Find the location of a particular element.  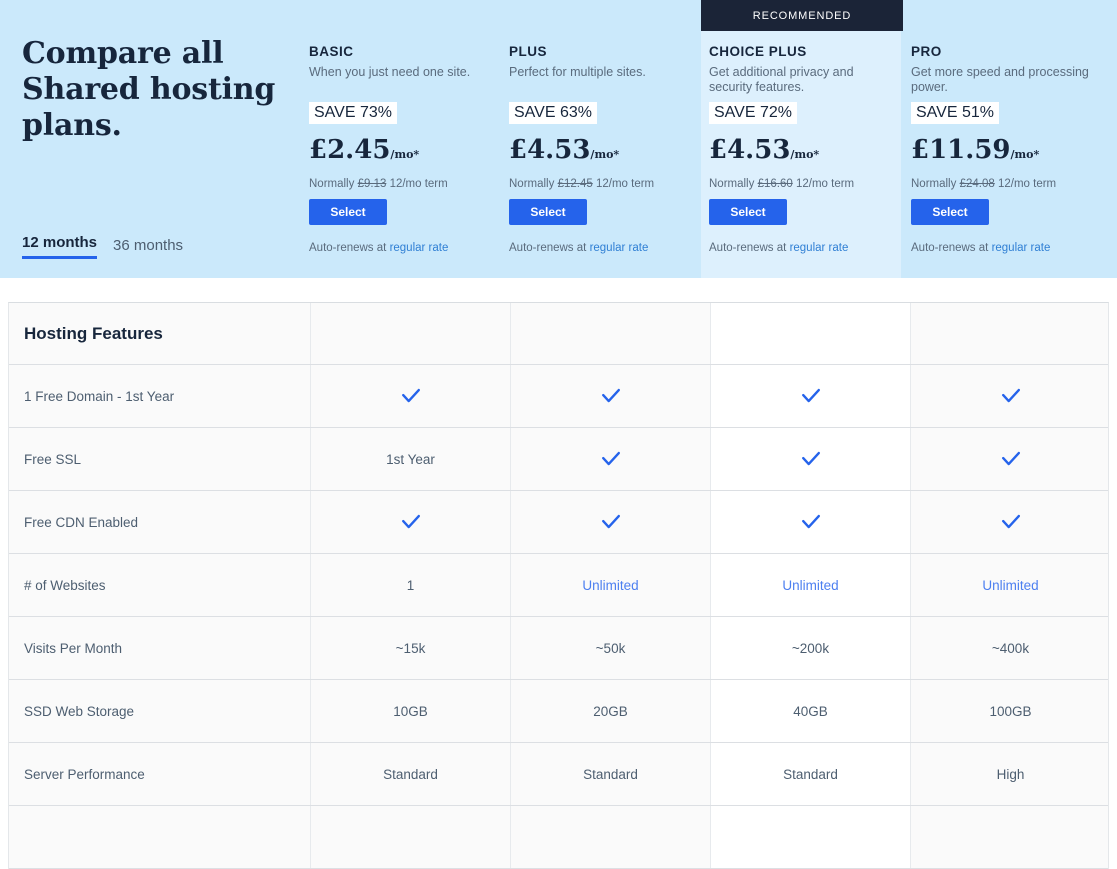

save-badge-choice-plus: SAVE 72% is located at coordinates (753, 113).